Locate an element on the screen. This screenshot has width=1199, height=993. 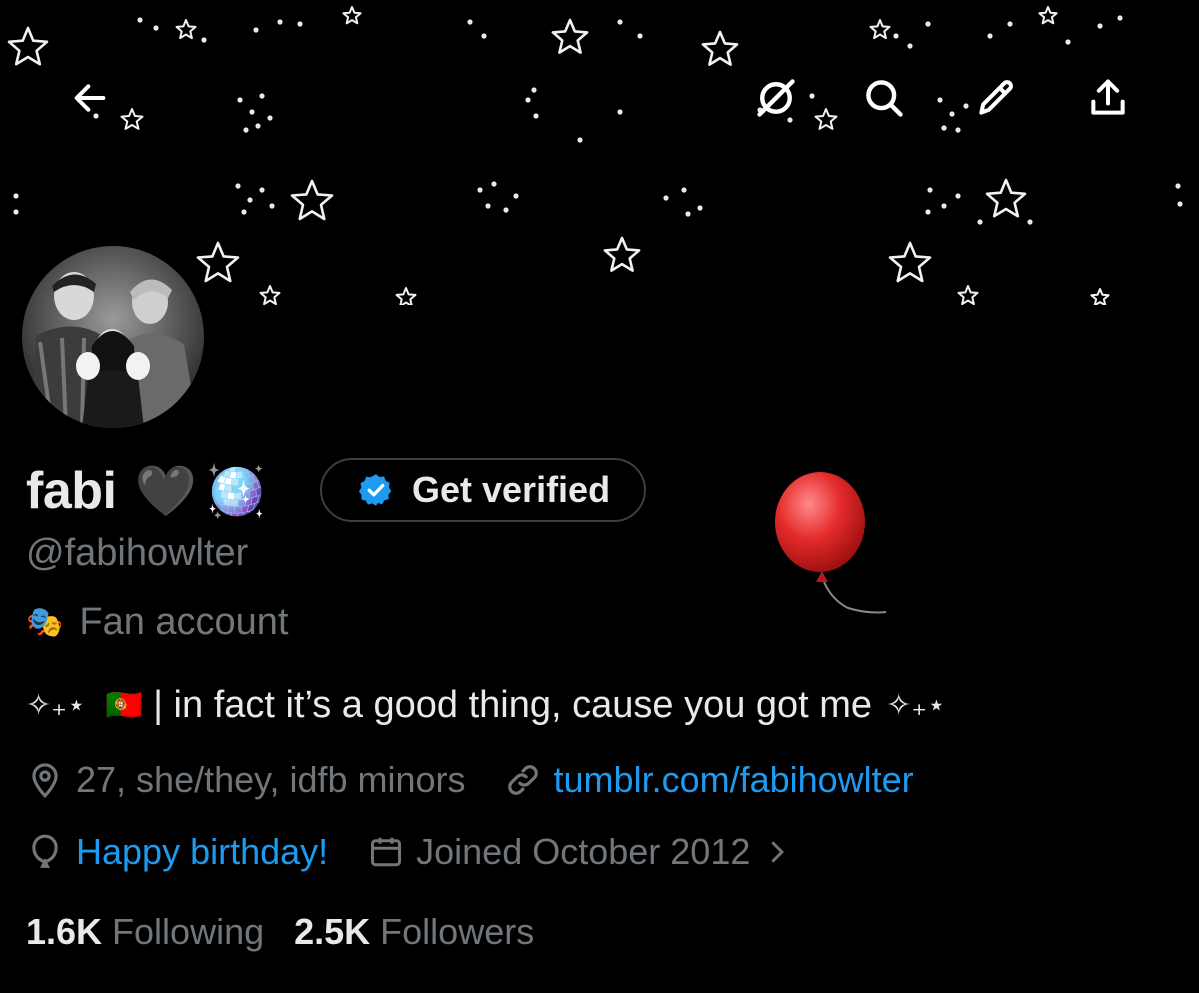
black-heart-emoji: 🖤 is located at coordinates (165, 490).